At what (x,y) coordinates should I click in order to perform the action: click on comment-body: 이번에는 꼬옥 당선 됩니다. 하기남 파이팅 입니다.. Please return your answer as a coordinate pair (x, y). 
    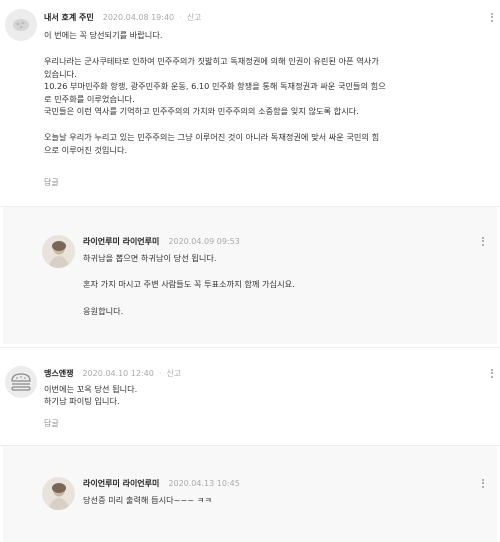
    Looking at the image, I should click on (90, 395).